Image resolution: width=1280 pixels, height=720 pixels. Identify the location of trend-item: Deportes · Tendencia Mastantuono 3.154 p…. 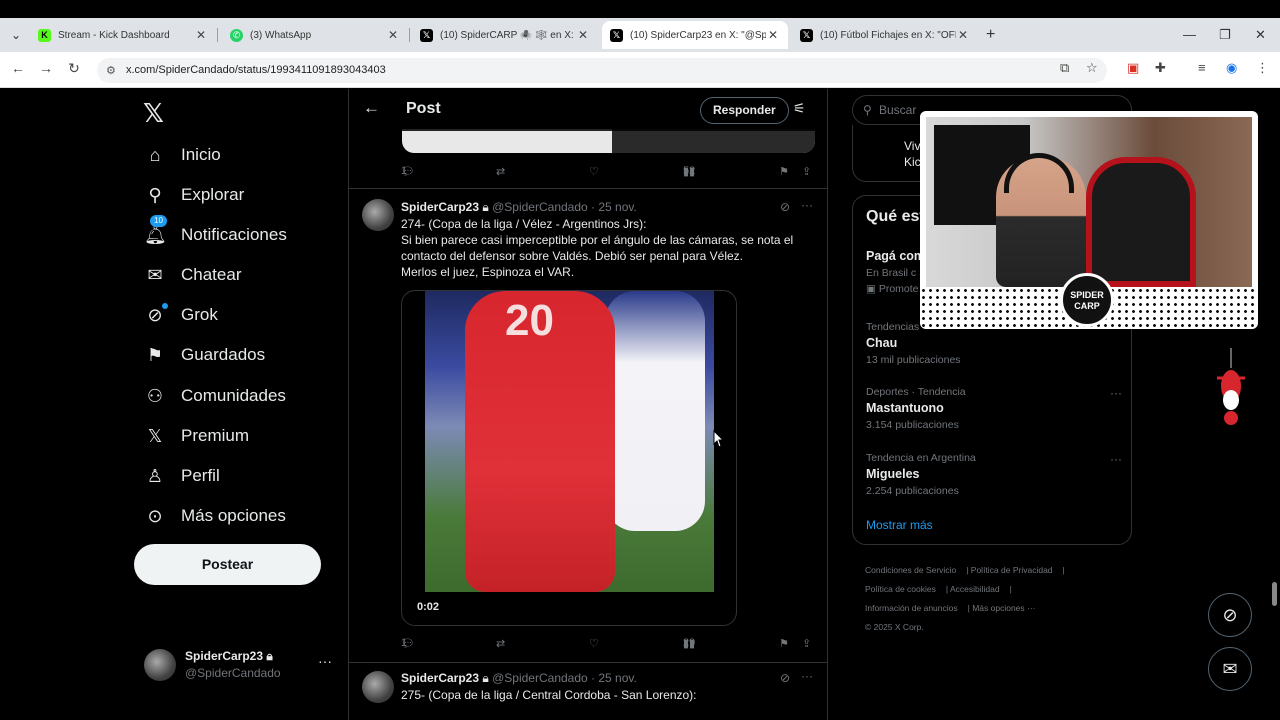
(994, 408).